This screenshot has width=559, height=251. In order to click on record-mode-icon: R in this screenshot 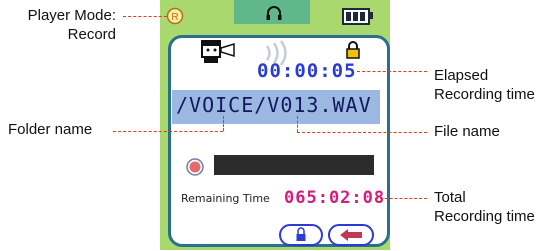, I will do `click(175, 16)`.